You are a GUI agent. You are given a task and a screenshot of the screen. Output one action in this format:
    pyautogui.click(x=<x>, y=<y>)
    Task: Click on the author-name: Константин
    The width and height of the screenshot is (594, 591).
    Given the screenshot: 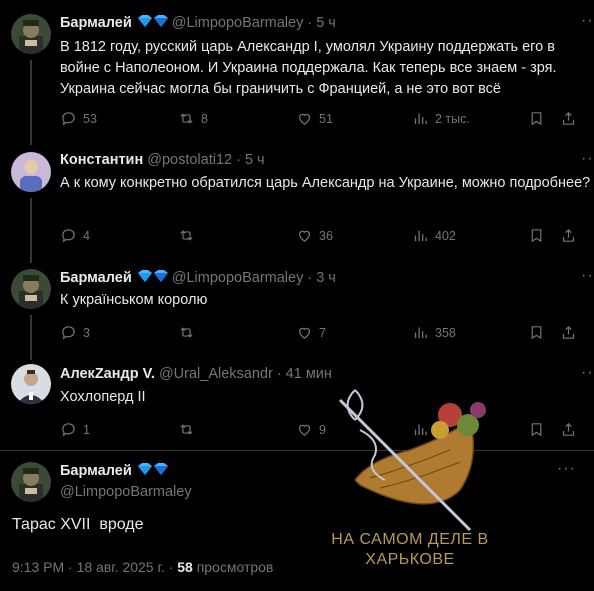 What is the action you would take?
    pyautogui.click(x=101, y=160)
    